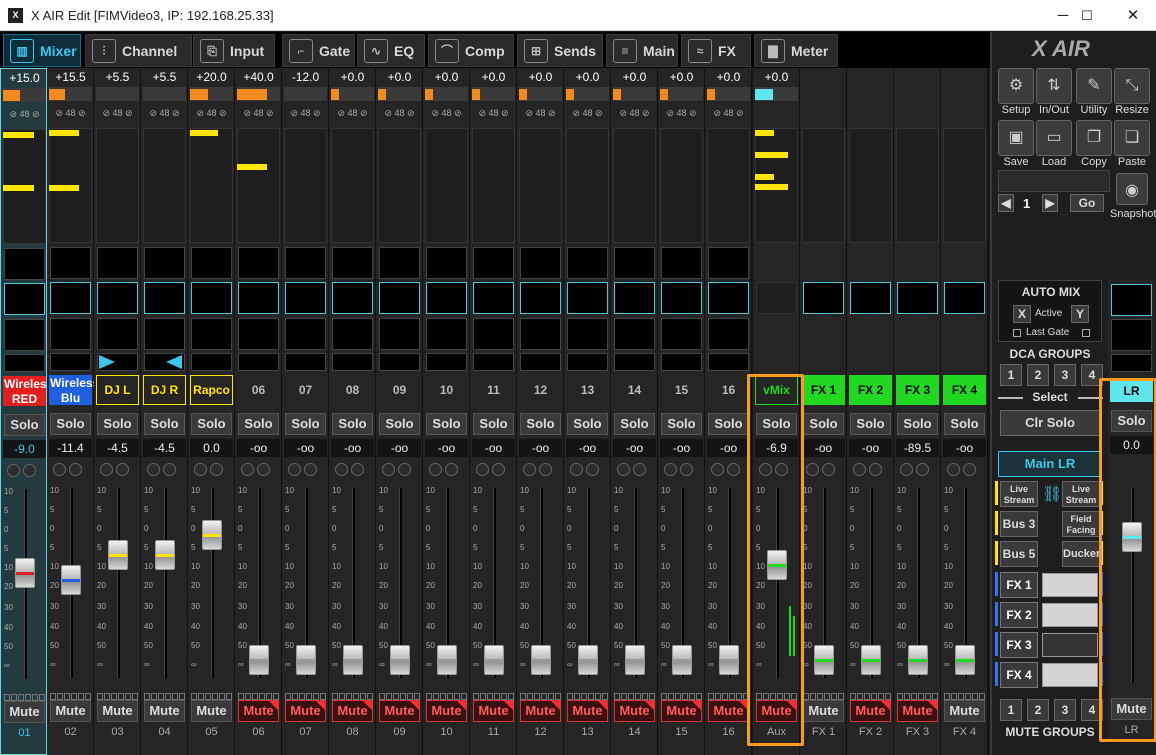 The image size is (1156, 755). I want to click on gain-value: +15.5, so click(70, 78).